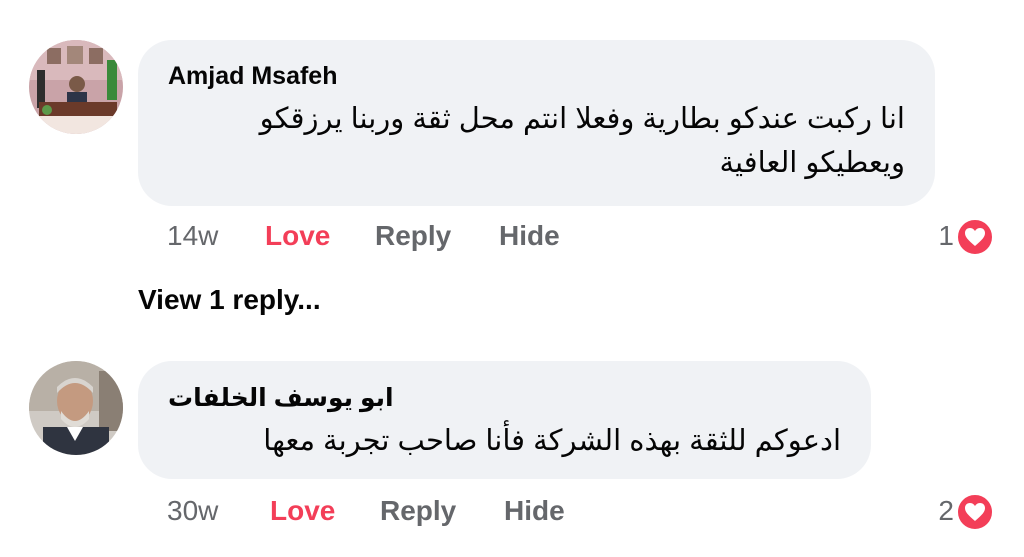  I want to click on reaction-count: 1, so click(946, 235).